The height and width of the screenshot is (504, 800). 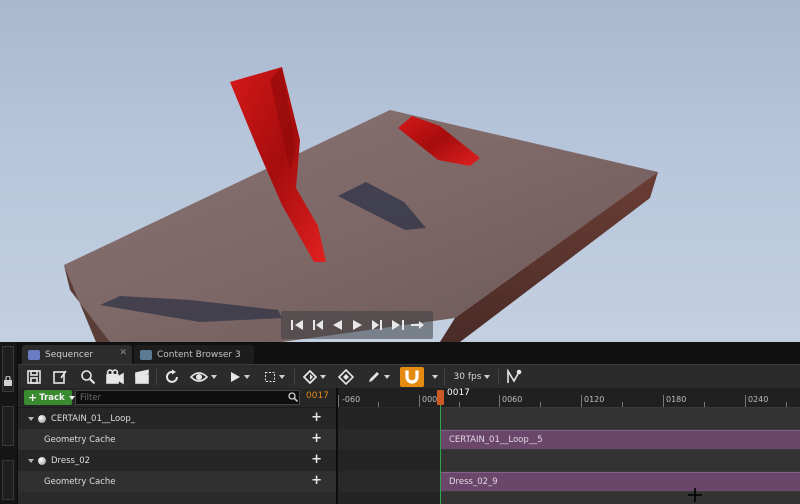 What do you see at coordinates (71, 460) in the screenshot?
I see `track-label: Dress_02` at bounding box center [71, 460].